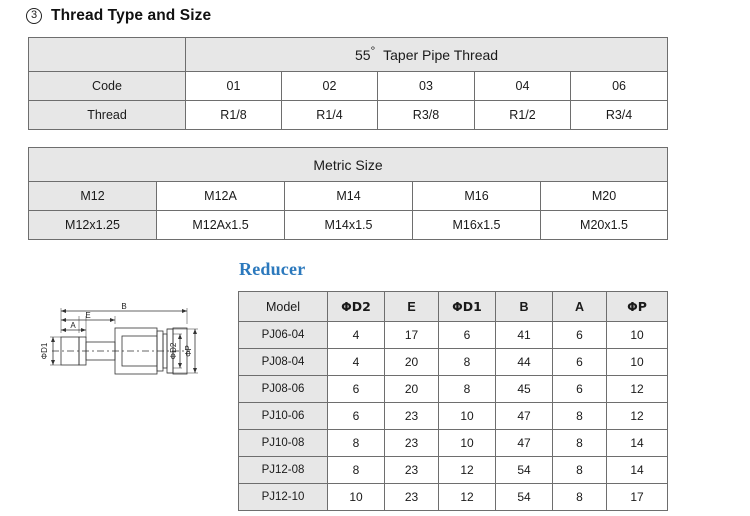  What do you see at coordinates (329, 86) in the screenshot?
I see `cell-code-1: 02` at bounding box center [329, 86].